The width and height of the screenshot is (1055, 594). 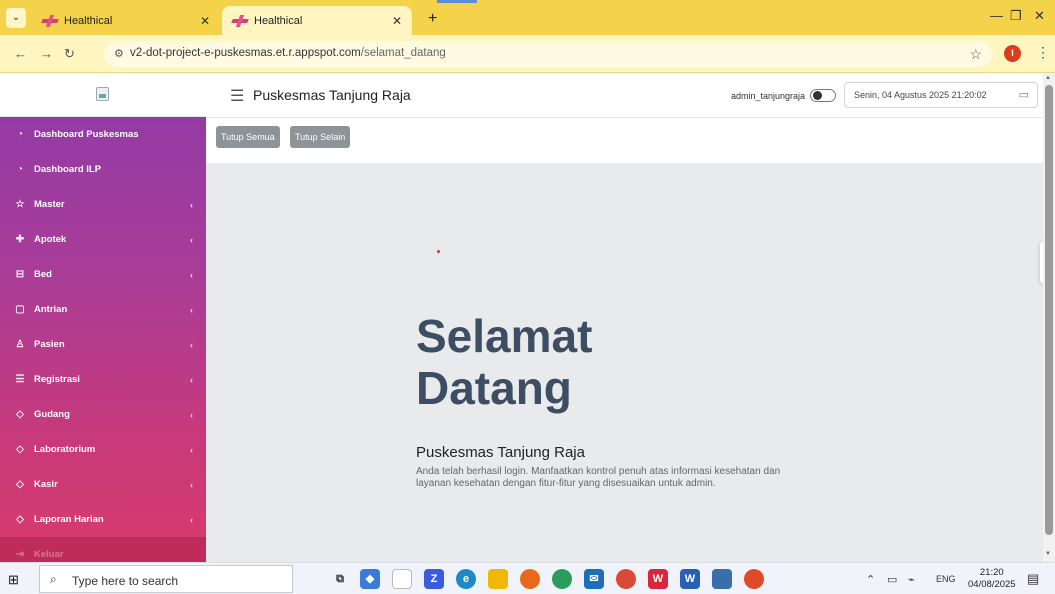 I want to click on sidebar-item-pasien: ♙ Pasien ‹, so click(x=103, y=344).